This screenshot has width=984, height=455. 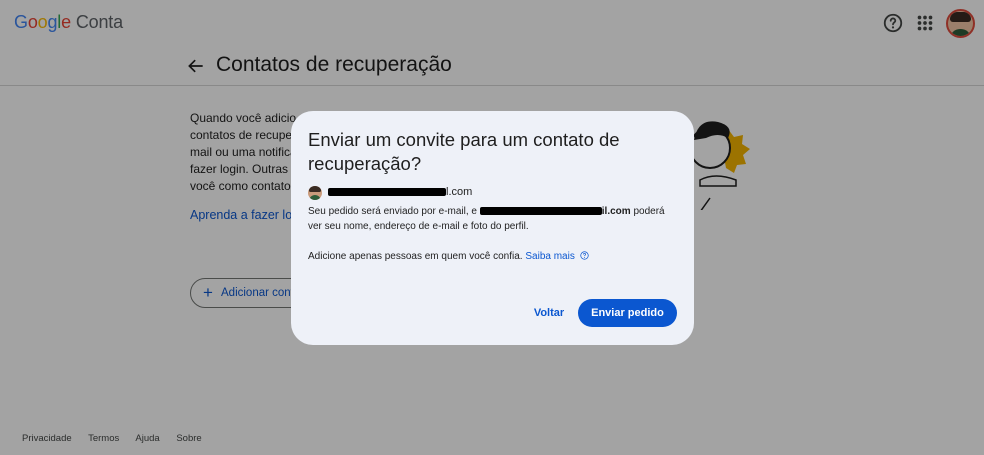 What do you see at coordinates (627, 313) in the screenshot?
I see `send-request-button: Enviar pedido` at bounding box center [627, 313].